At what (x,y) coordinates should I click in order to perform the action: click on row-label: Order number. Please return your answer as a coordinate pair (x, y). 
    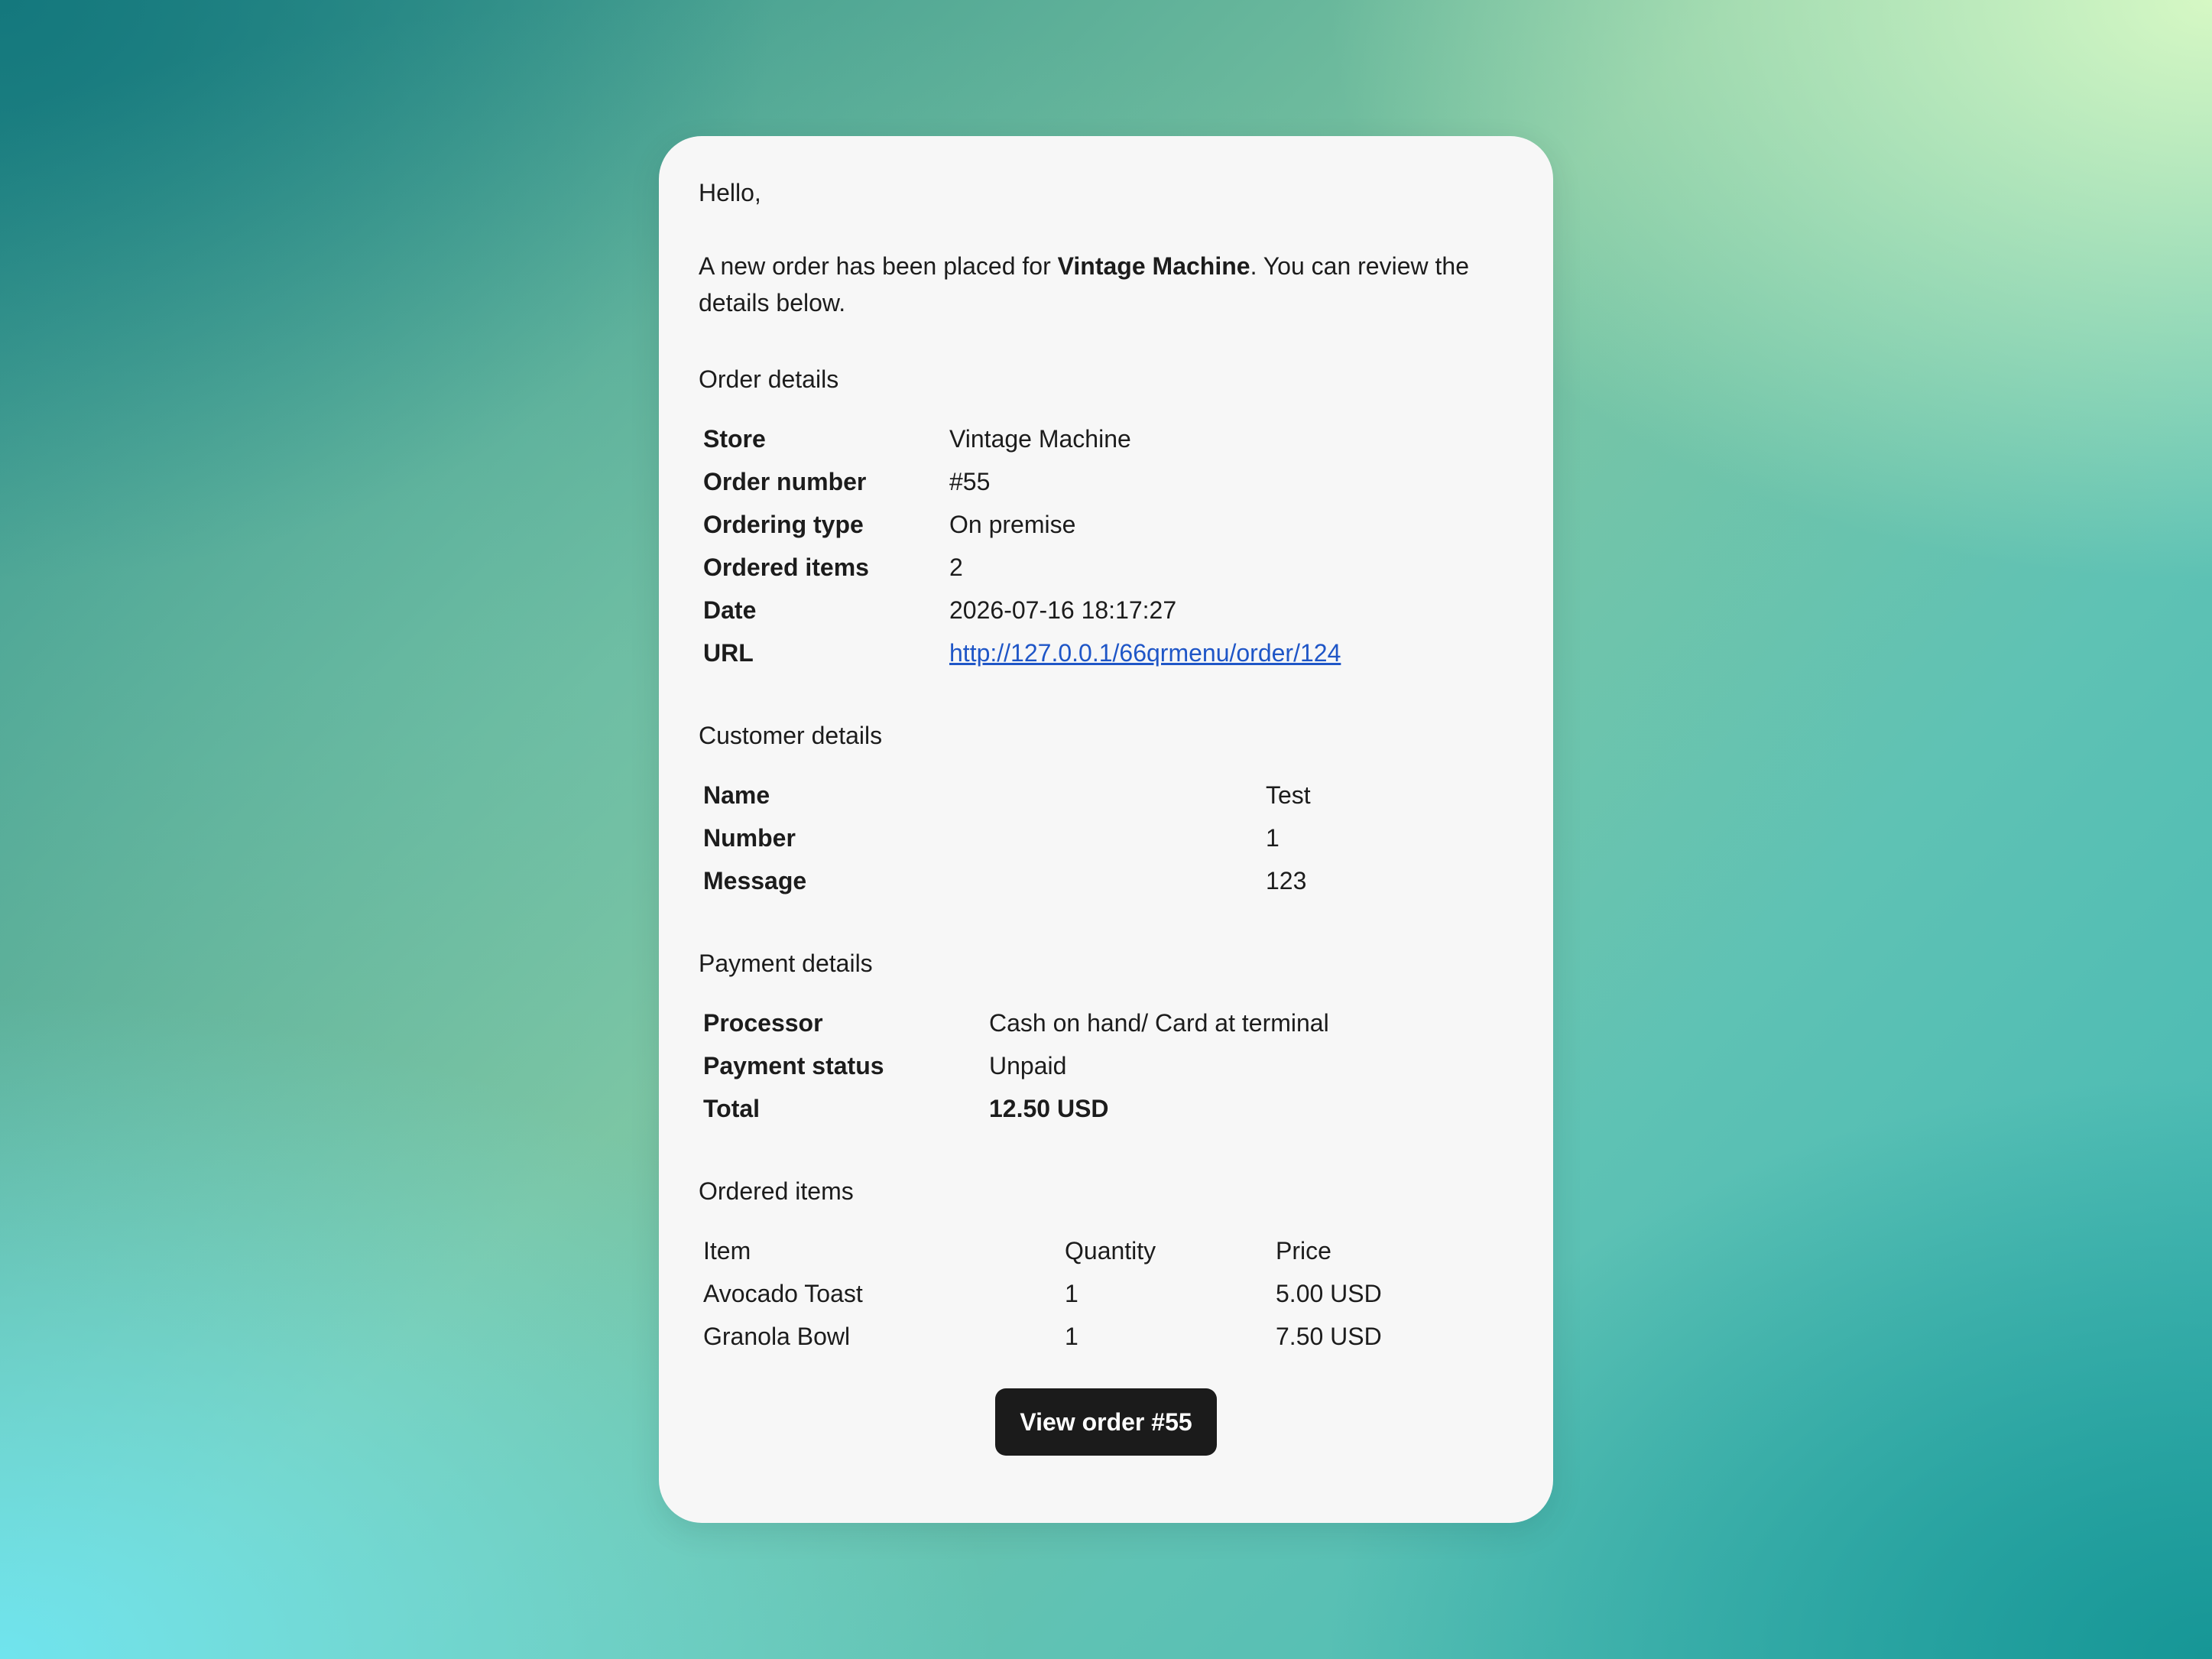
    Looking at the image, I should click on (785, 481).